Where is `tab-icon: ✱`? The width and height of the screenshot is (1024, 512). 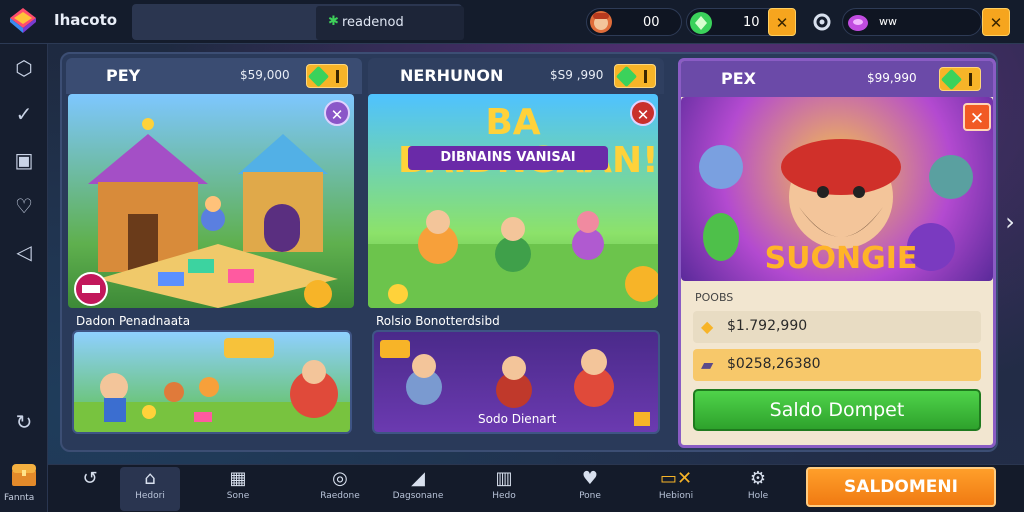
tab-icon: ✱ is located at coordinates (333, 21).